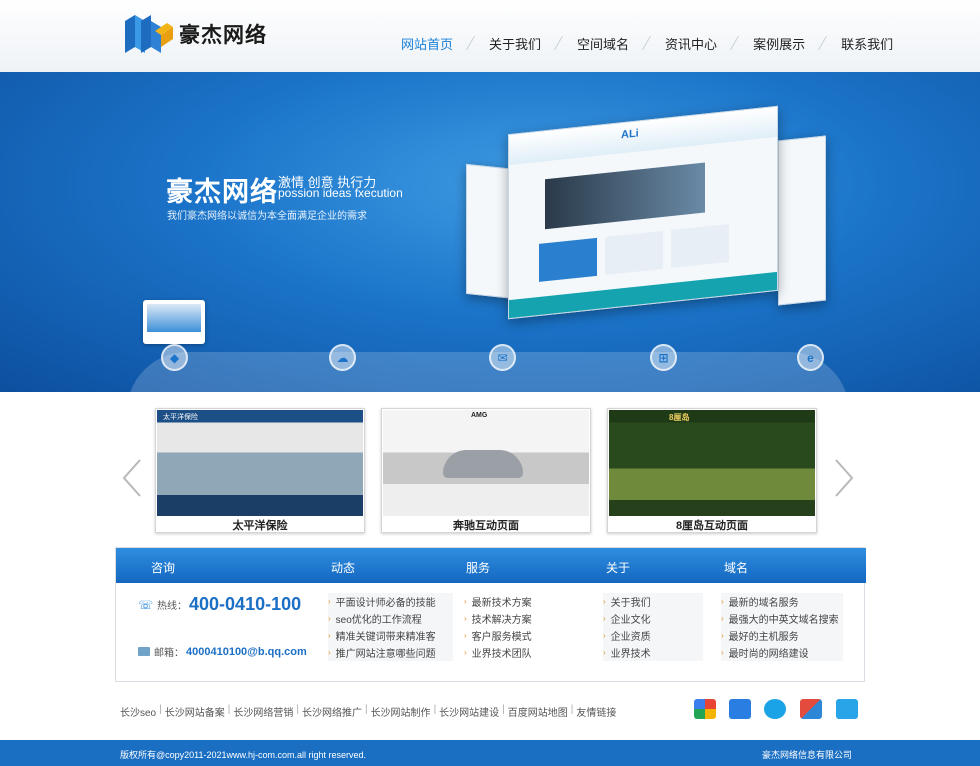  Describe the element at coordinates (180, 417) in the screenshot. I see `case-image-text: 太平洋保险` at that location.